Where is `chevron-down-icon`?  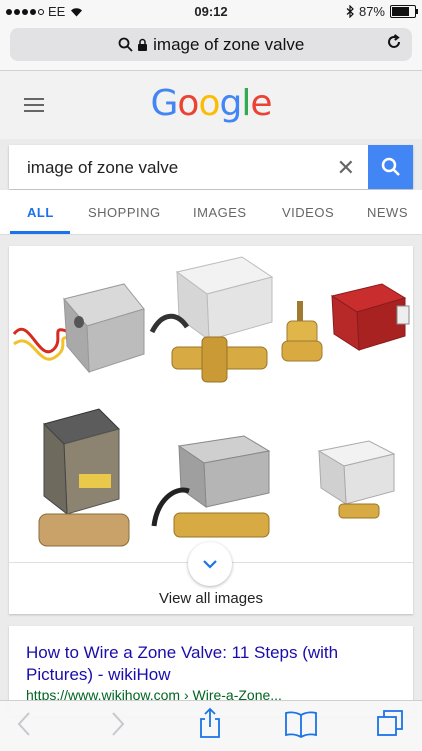
chevron-down-icon is located at coordinates (210, 564).